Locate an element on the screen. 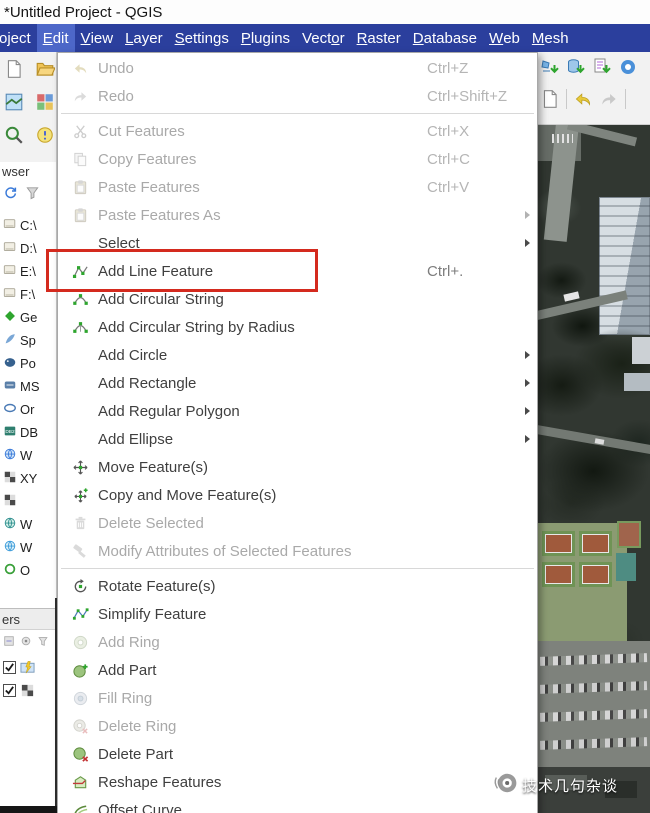 The height and width of the screenshot is (813, 650). add-vector-layer-icon is located at coordinates (550, 67).